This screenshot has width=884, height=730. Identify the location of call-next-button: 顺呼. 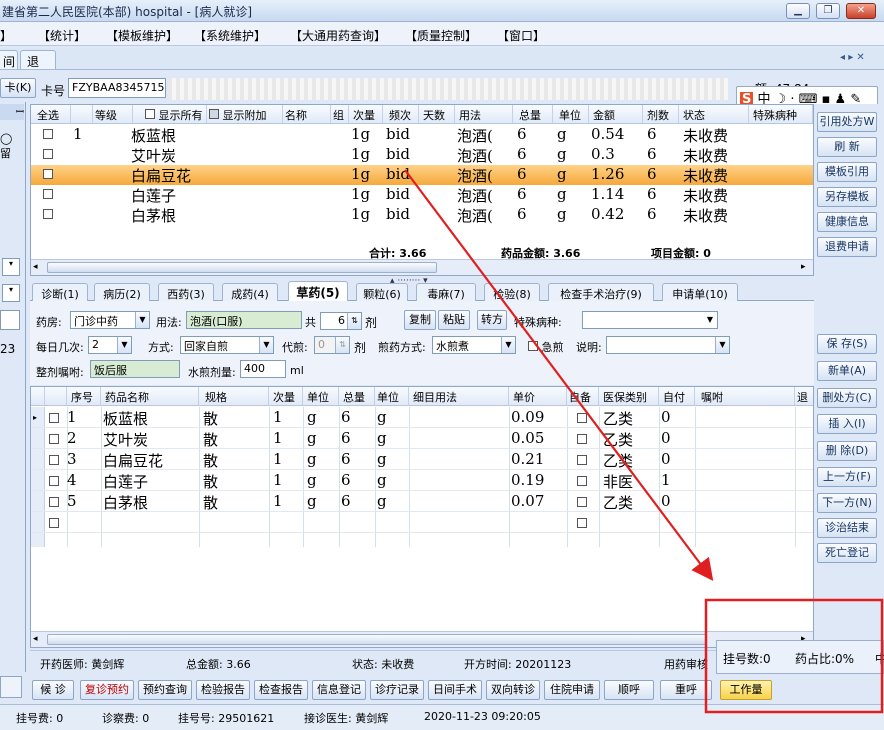
(629, 690).